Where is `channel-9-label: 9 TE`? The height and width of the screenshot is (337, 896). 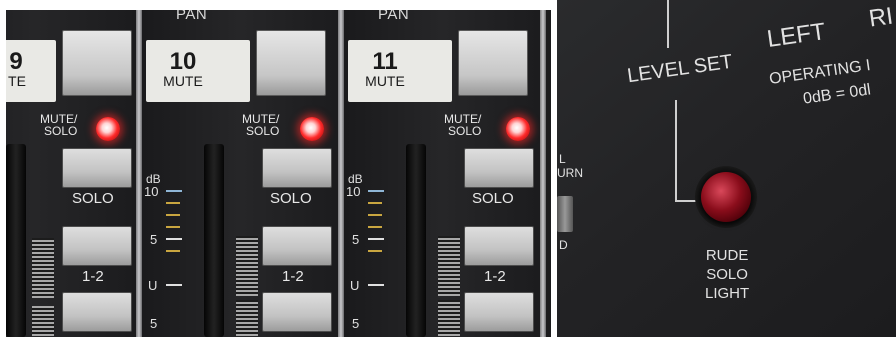
channel-9-label: 9 TE is located at coordinates (31, 71).